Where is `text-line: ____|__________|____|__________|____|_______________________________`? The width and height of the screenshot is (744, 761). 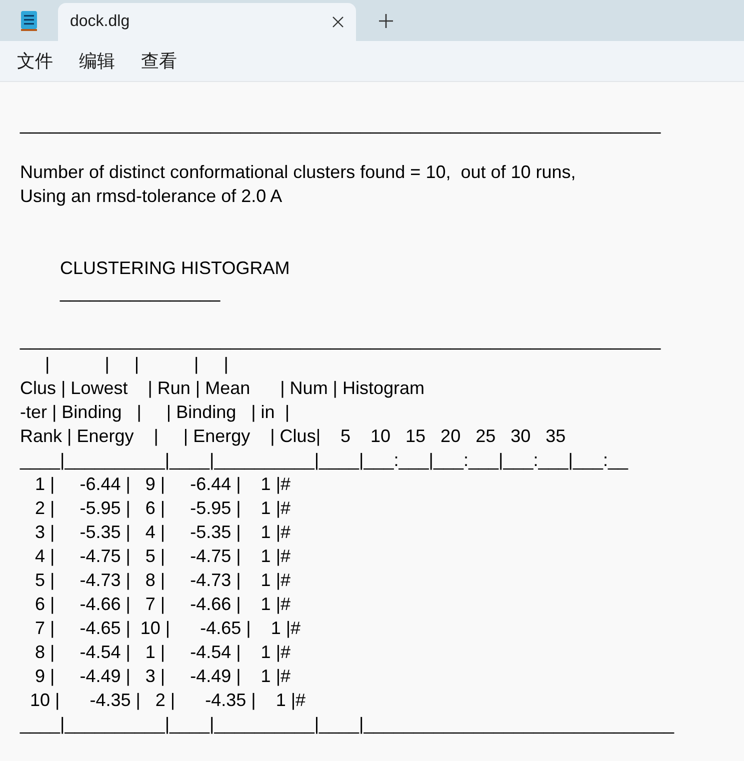 text-line: ____|__________|____|__________|____|_______________________________ is located at coordinates (347, 724).